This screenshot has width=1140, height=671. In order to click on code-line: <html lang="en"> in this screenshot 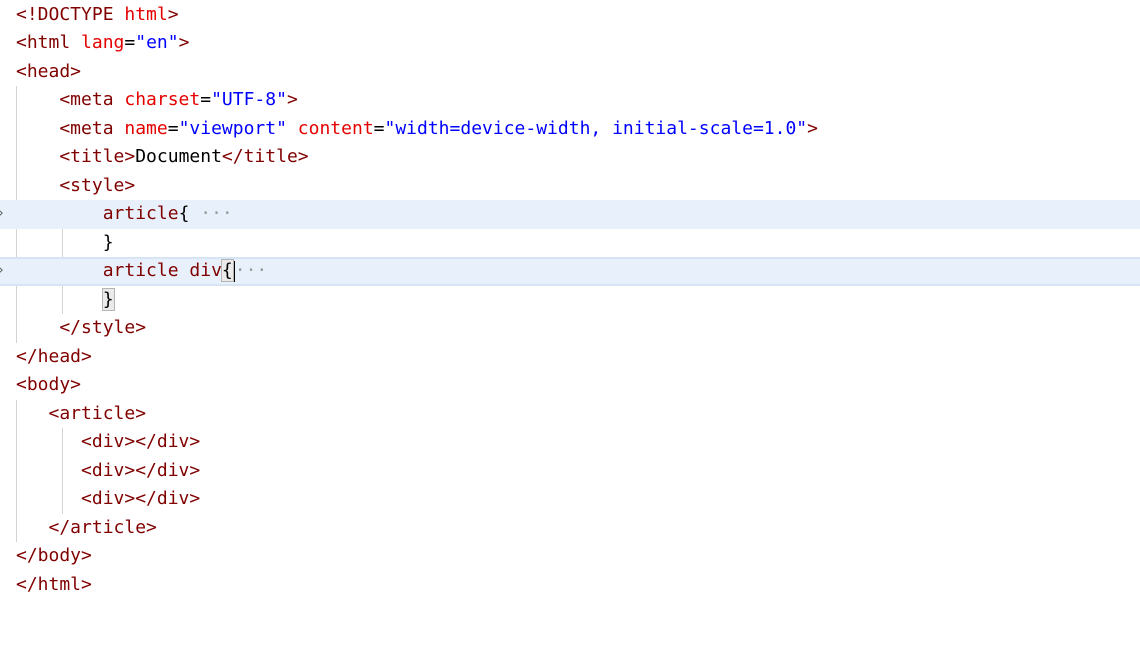, I will do `click(570, 43)`.